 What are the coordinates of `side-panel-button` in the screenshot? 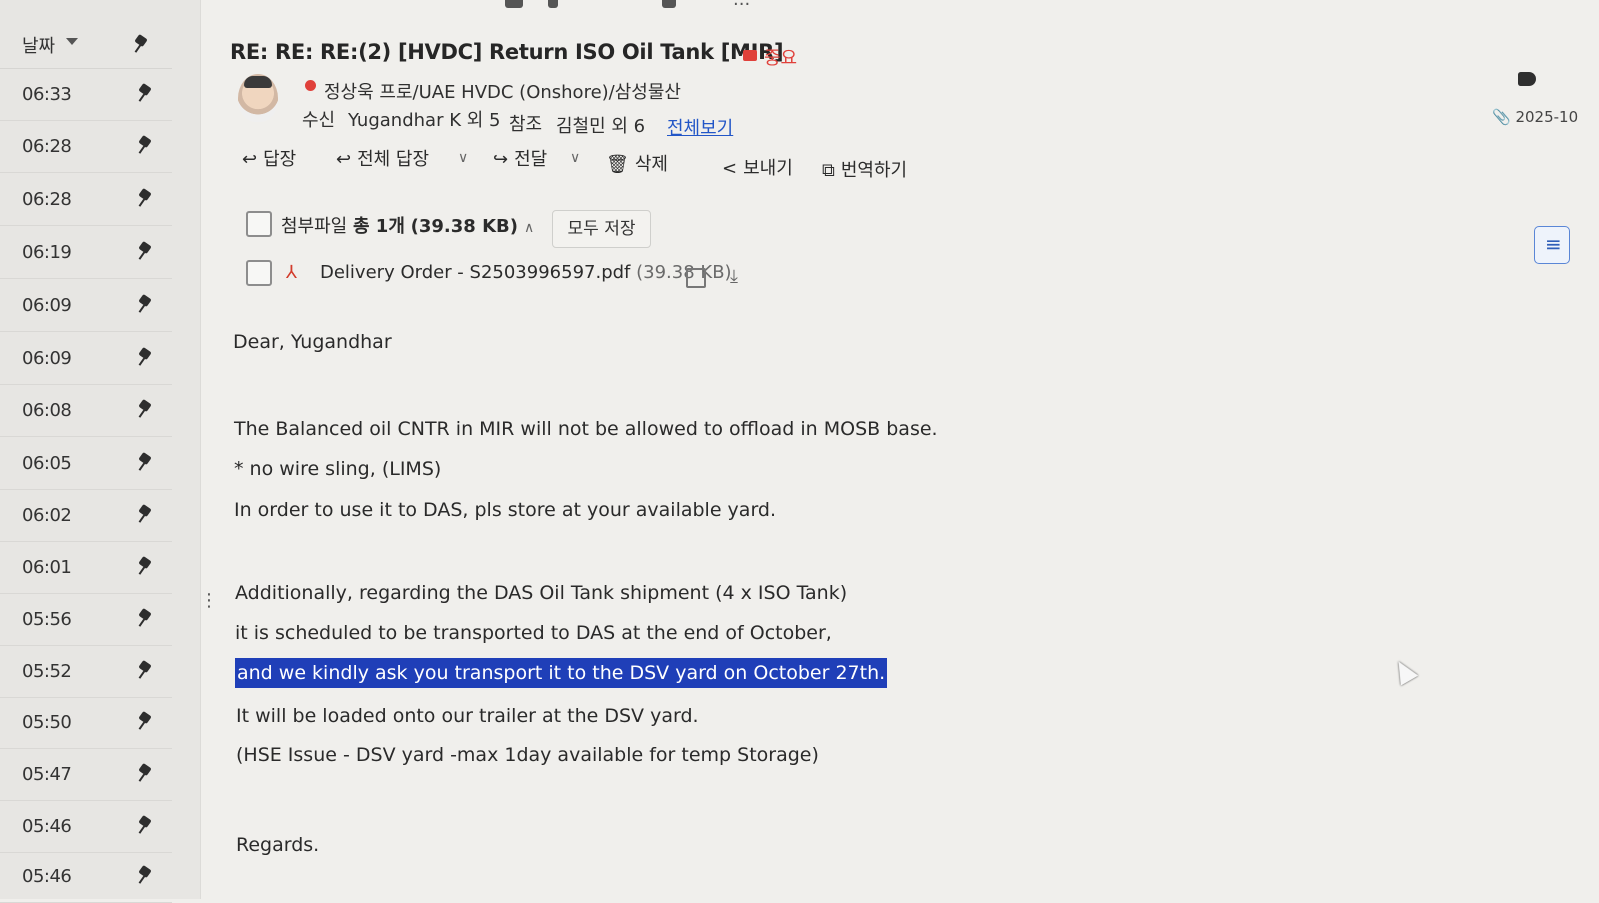 It's located at (1552, 245).